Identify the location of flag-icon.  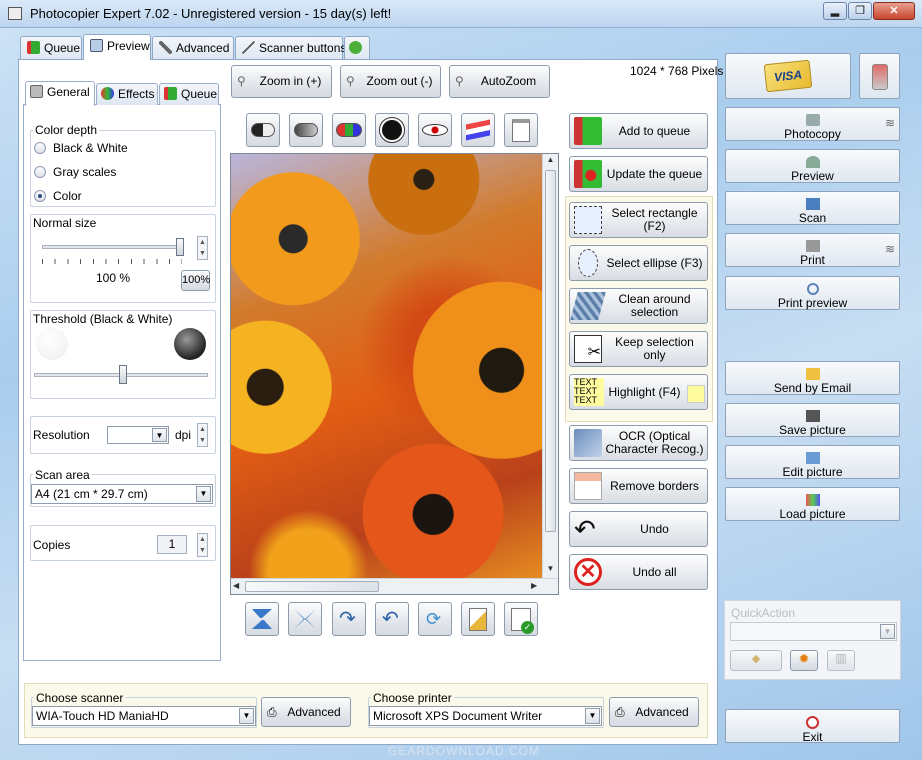
(478, 130).